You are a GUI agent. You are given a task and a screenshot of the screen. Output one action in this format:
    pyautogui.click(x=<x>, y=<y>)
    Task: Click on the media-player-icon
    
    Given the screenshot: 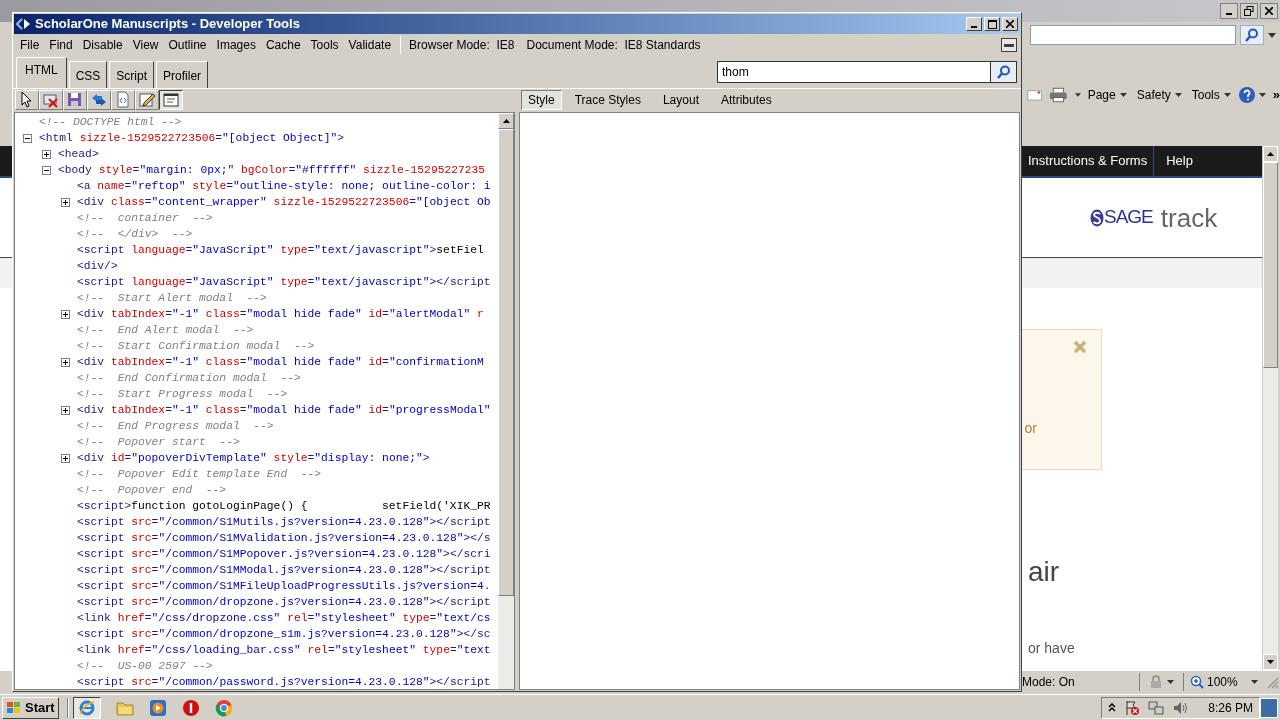 What is the action you would take?
    pyautogui.click(x=157, y=707)
    